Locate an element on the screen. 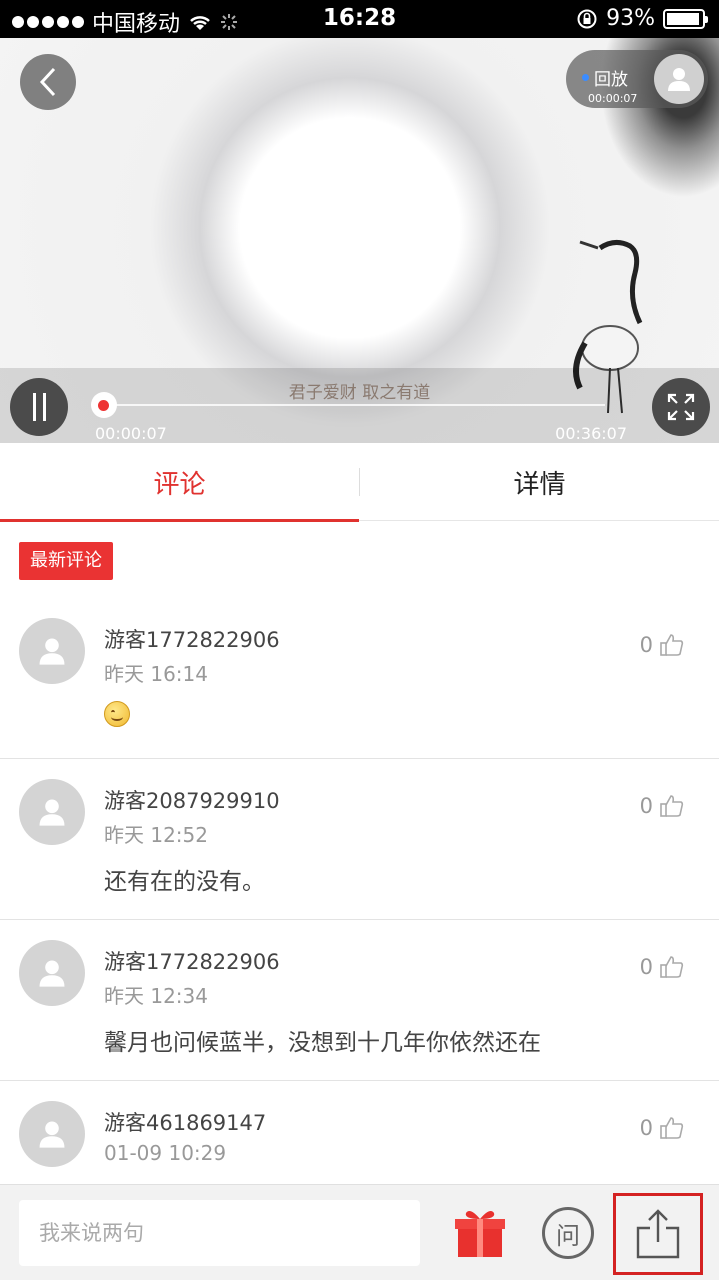  comment-text: 馨月也问候蓝半，没想到十几年你依然还在 is located at coordinates (322, 1043).